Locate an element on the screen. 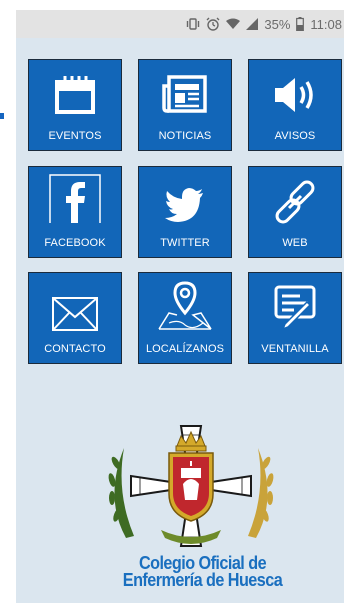  tile-label-avisos: AVISOS is located at coordinates (295, 136).